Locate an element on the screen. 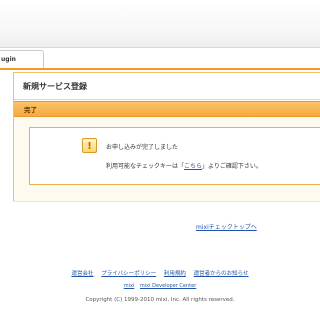  mixi-check-top-link: mixiチェックトップへ is located at coordinates (226, 226).